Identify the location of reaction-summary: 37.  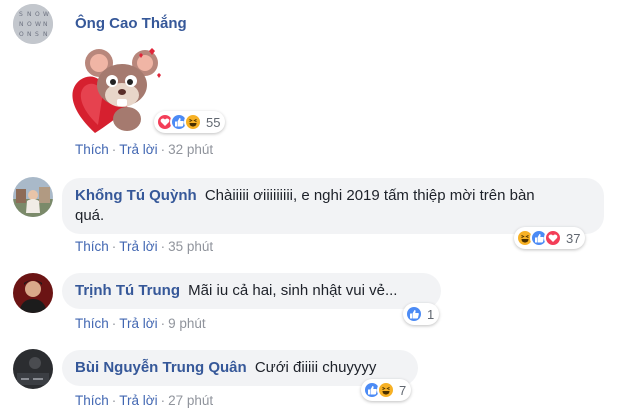
(550, 238).